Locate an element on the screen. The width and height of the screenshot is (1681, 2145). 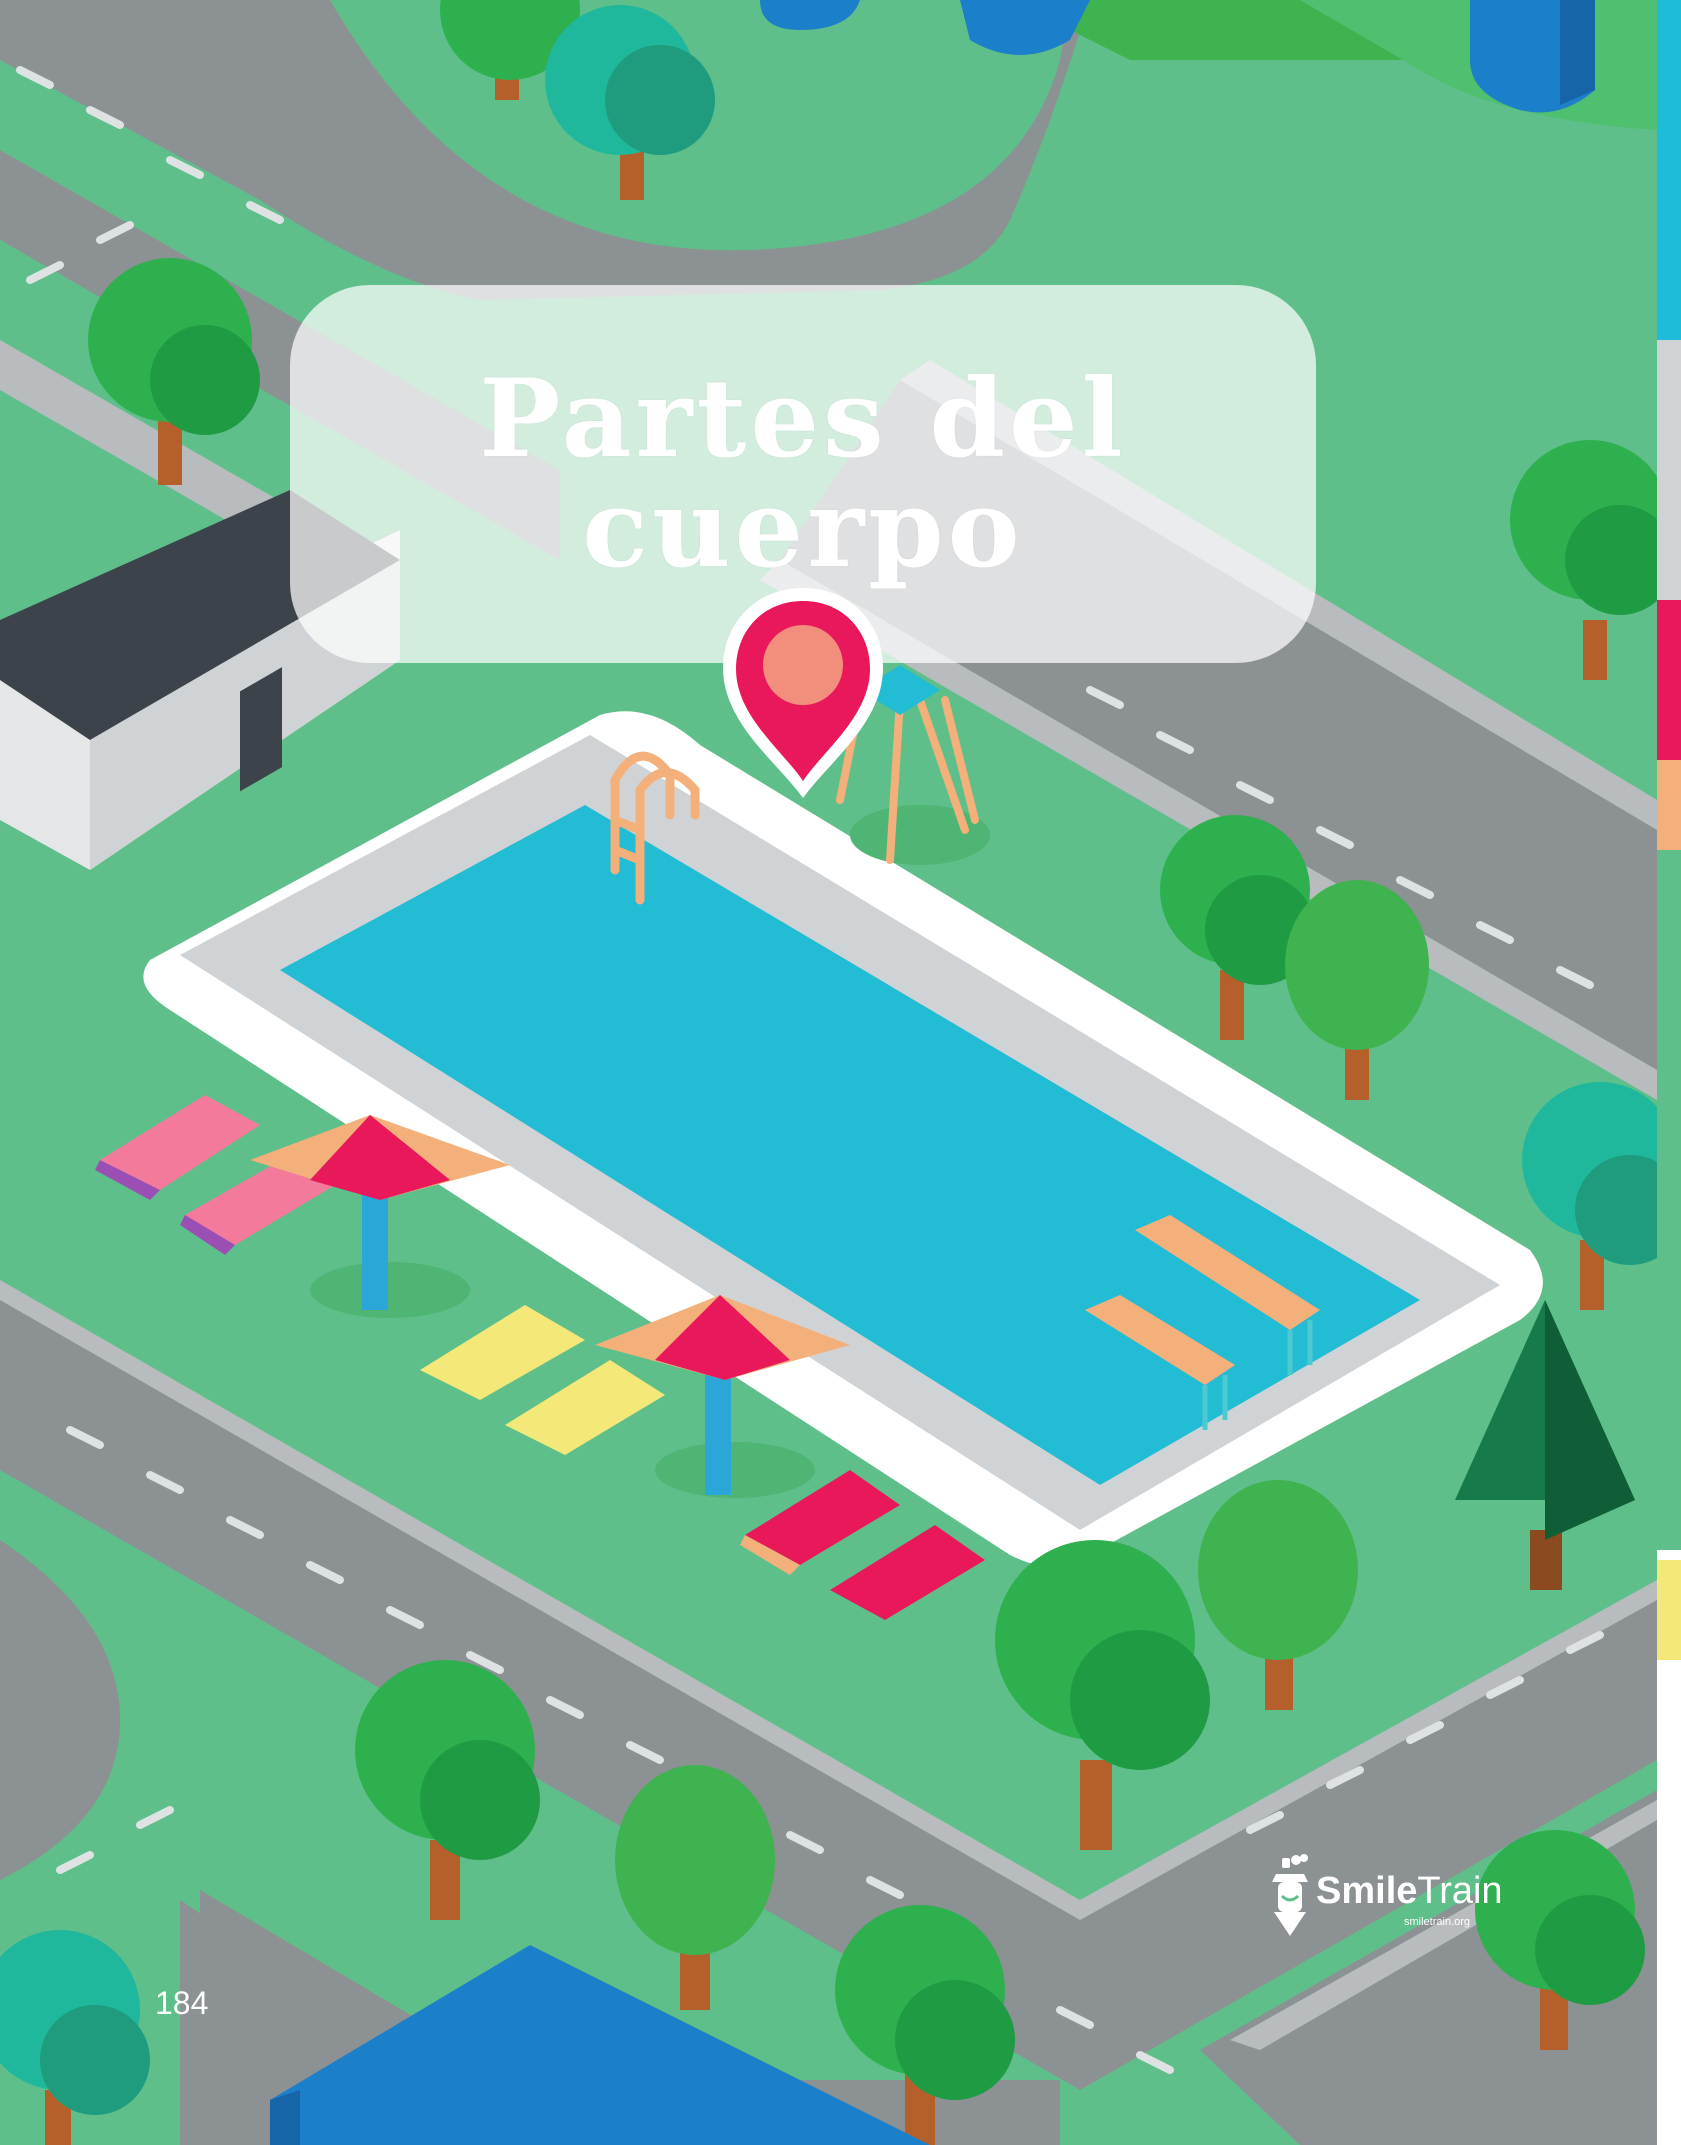
smile-train-logo: SmileTrain smiletrain.org is located at coordinates (1385, 1897).